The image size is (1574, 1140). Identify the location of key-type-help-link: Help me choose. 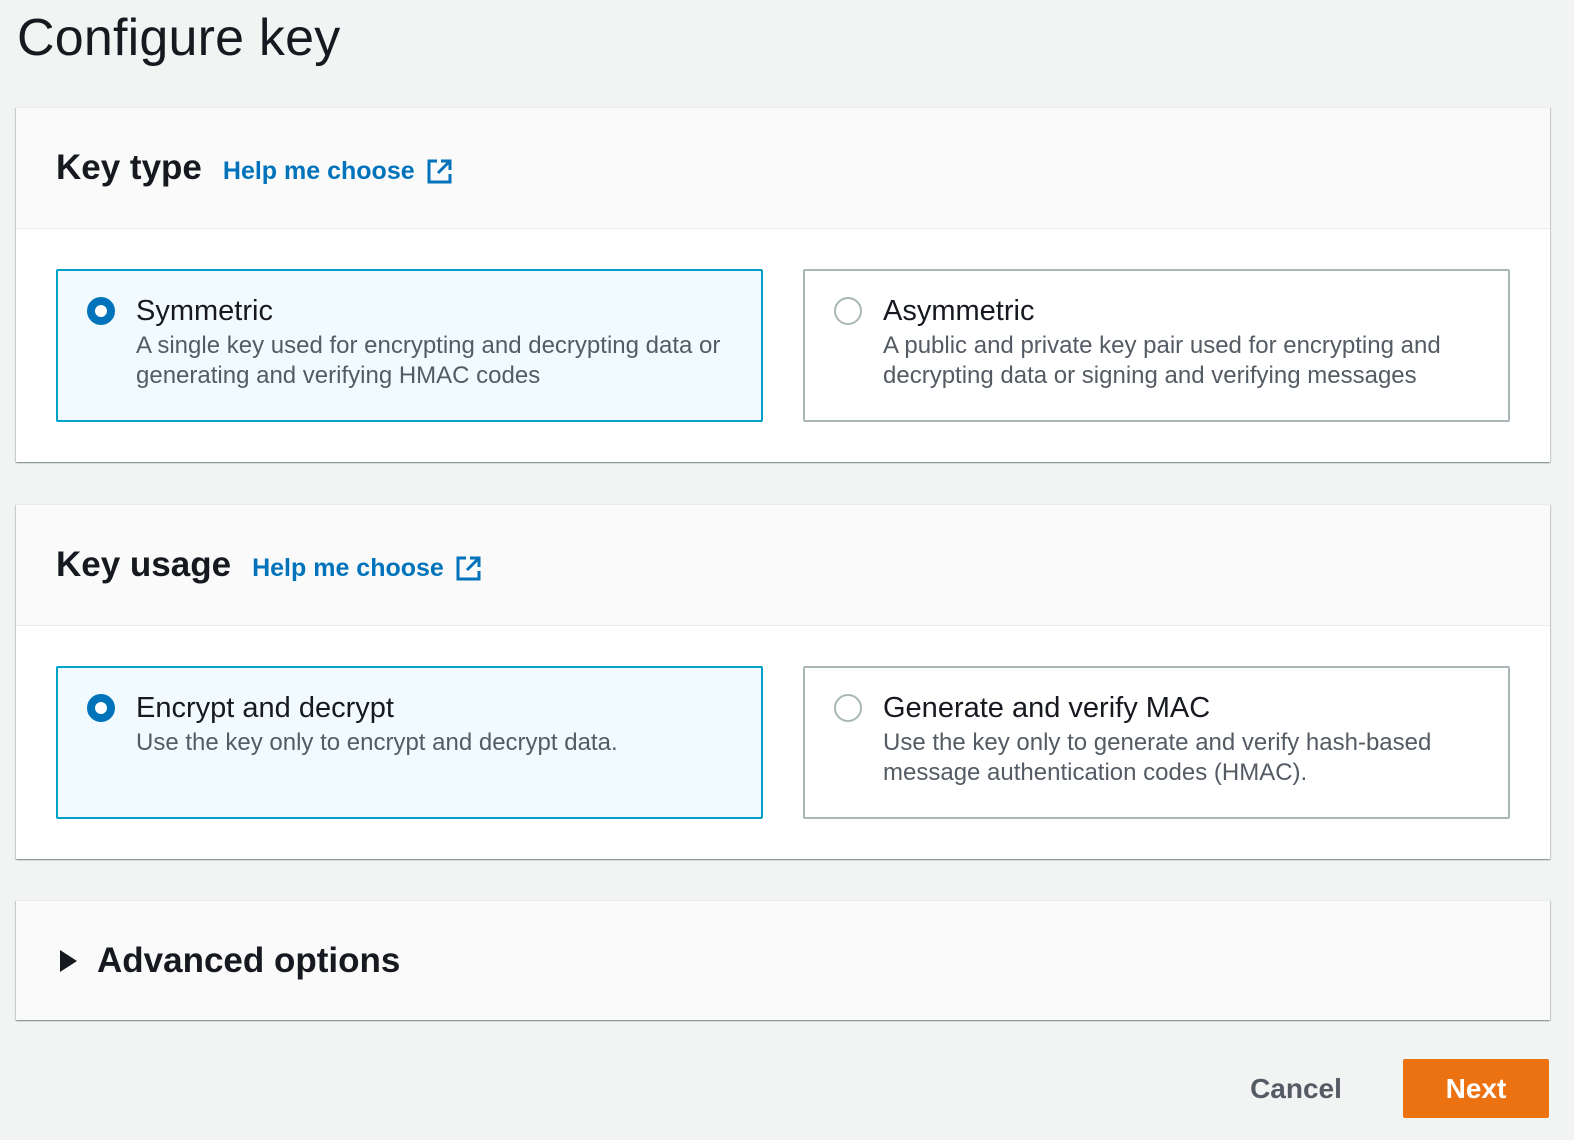
(338, 171).